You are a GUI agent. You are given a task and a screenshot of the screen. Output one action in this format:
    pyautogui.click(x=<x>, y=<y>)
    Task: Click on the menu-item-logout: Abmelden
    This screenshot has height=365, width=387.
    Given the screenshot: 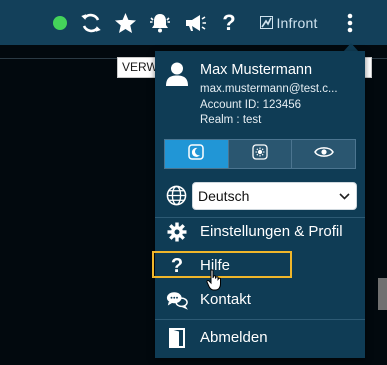 What is the action you would take?
    pyautogui.click(x=260, y=338)
    